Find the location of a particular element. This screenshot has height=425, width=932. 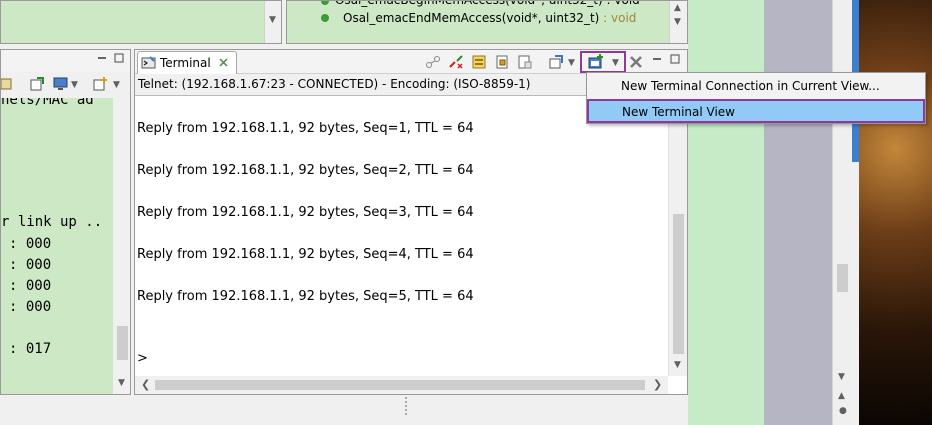

tab-terminal: Terminal is located at coordinates (187, 62).